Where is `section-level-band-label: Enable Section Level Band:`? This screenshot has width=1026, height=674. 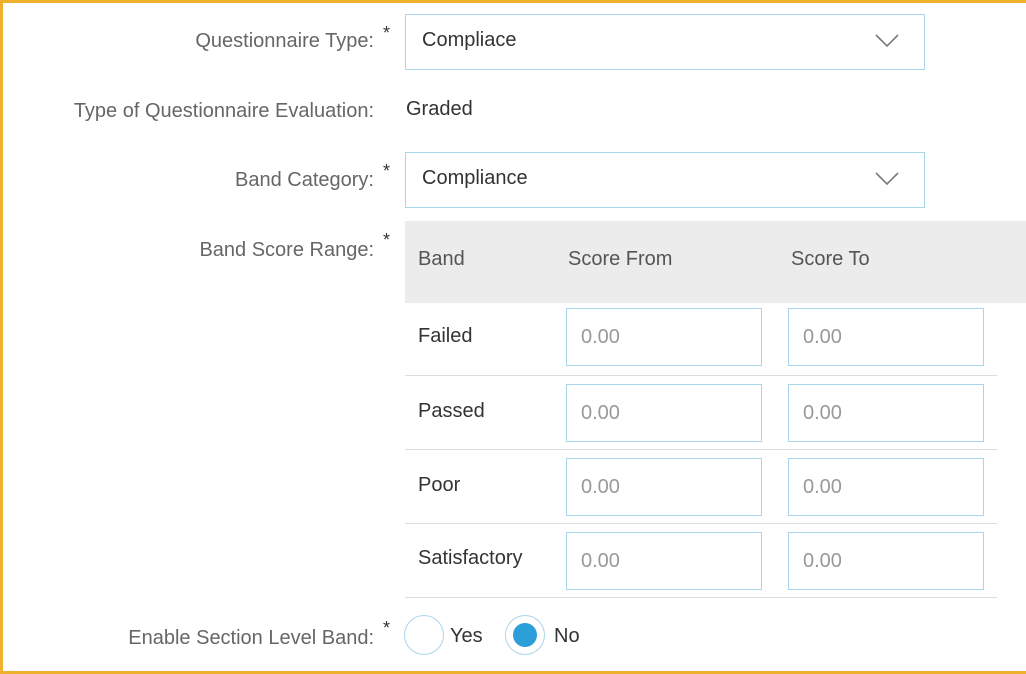
section-level-band-label: Enable Section Level Band: is located at coordinates (251, 638).